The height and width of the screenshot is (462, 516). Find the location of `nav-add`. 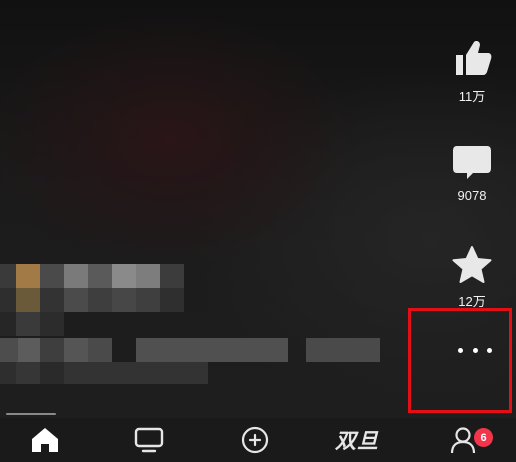

nav-add is located at coordinates (255, 440).